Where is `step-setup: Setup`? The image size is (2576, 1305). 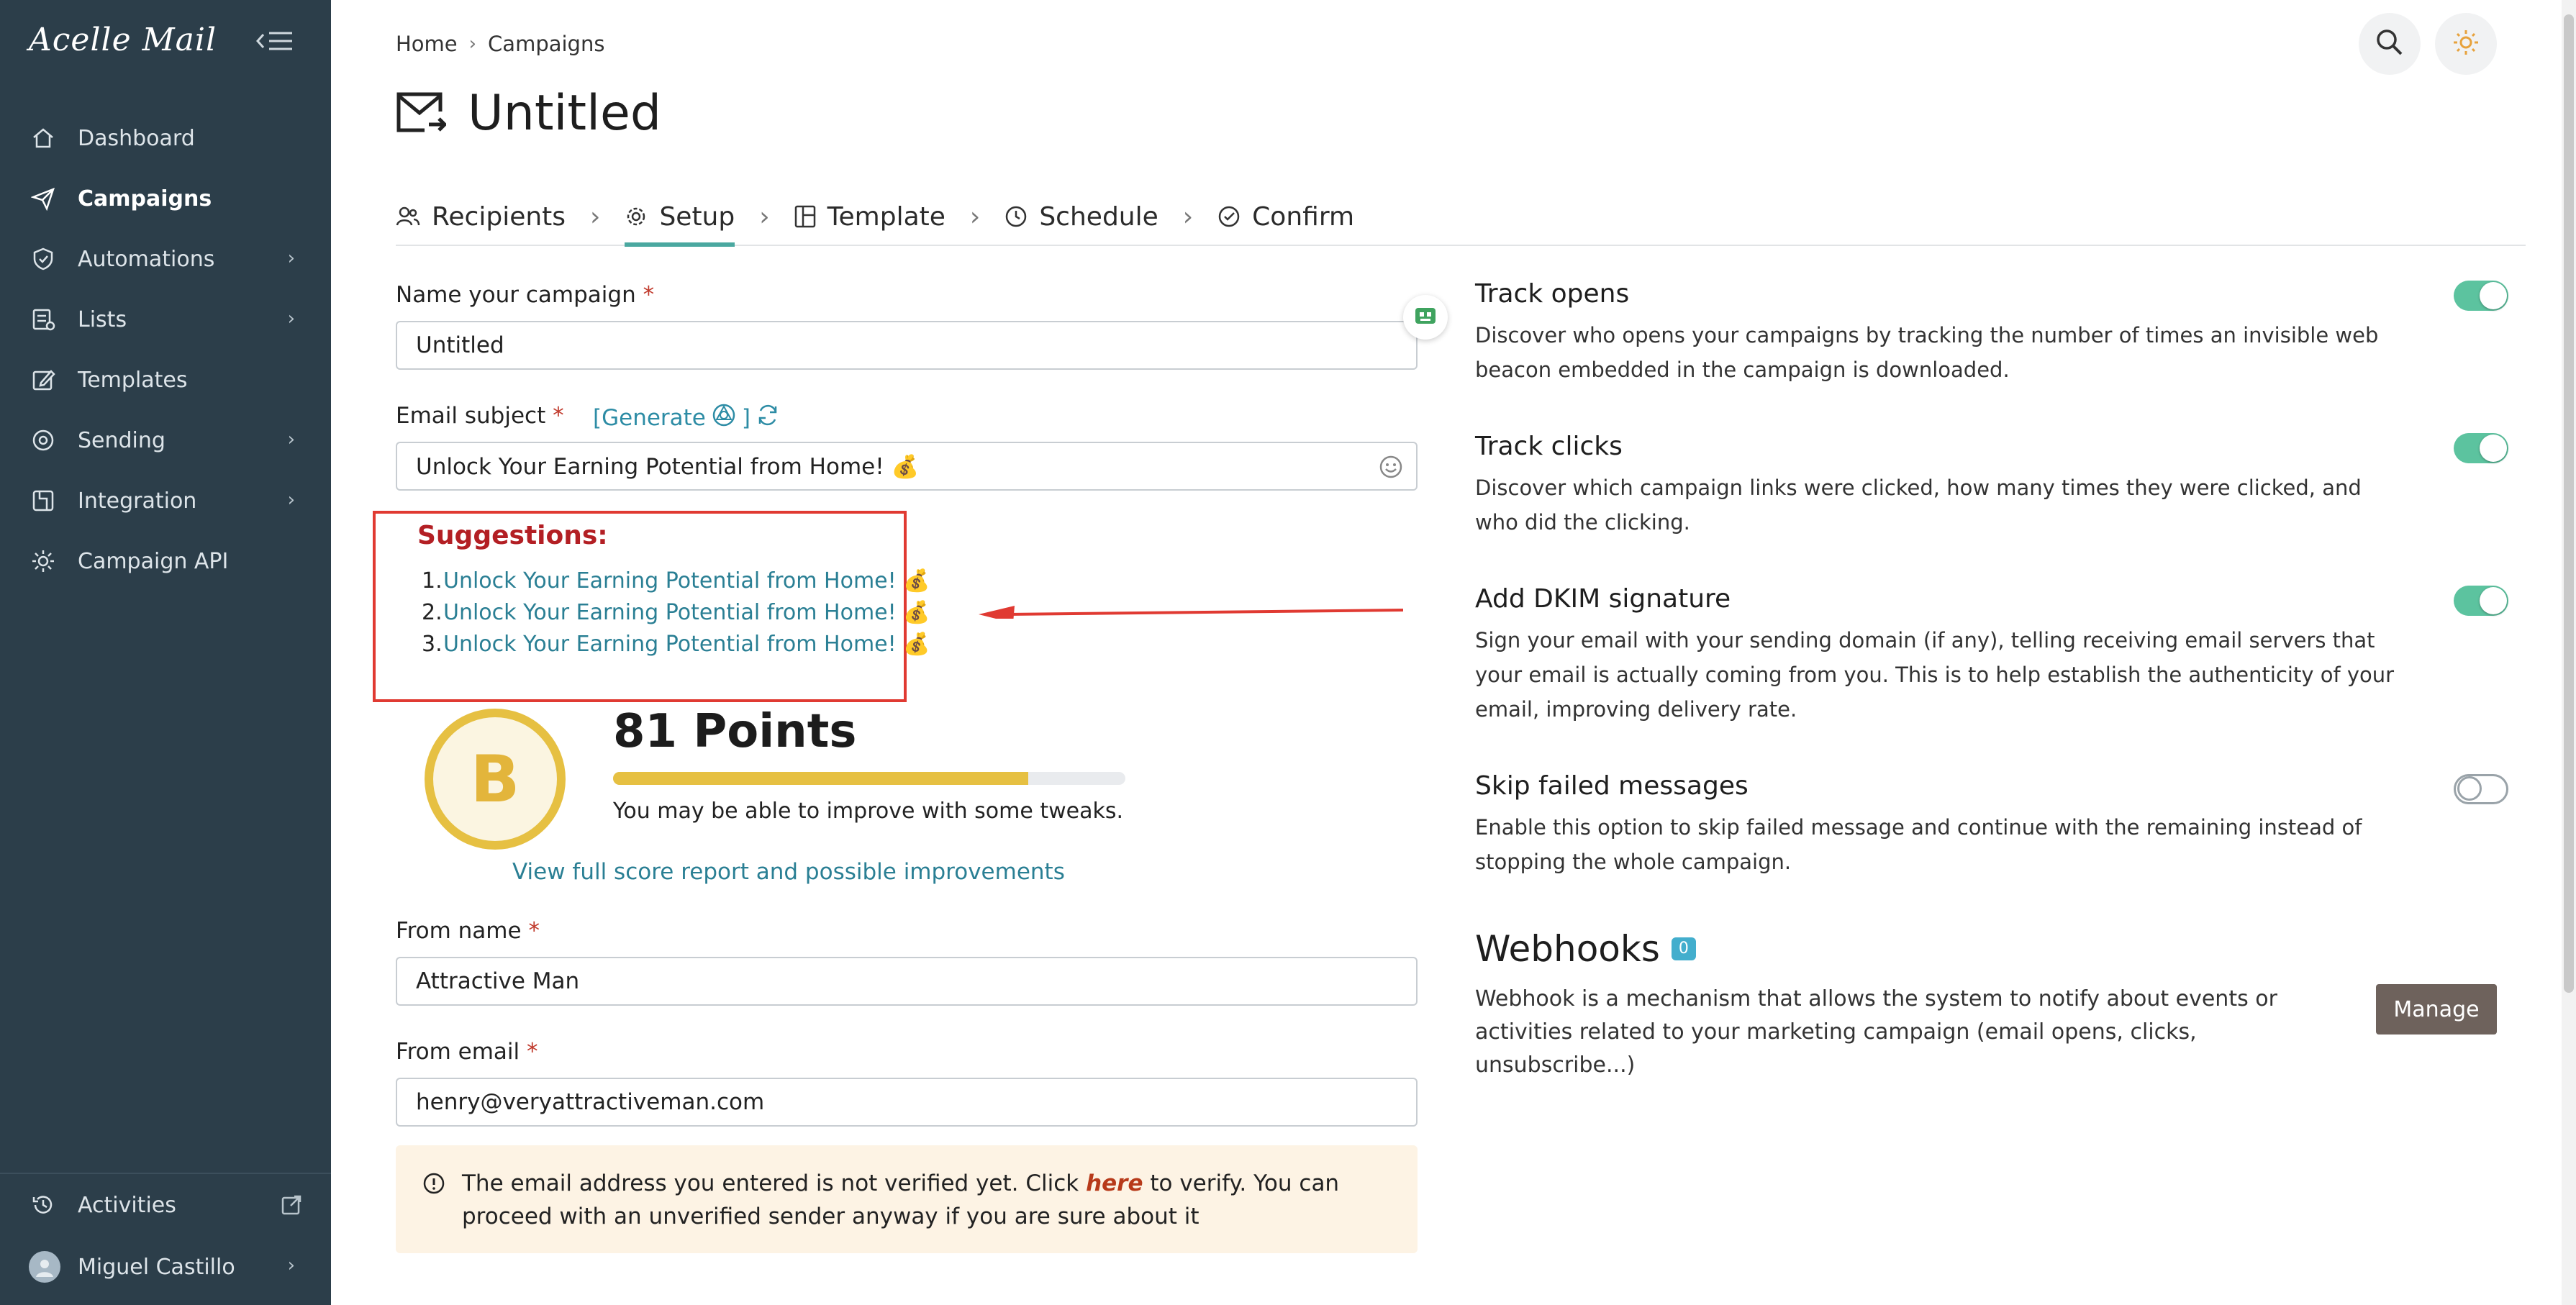 step-setup: Setup is located at coordinates (680, 217).